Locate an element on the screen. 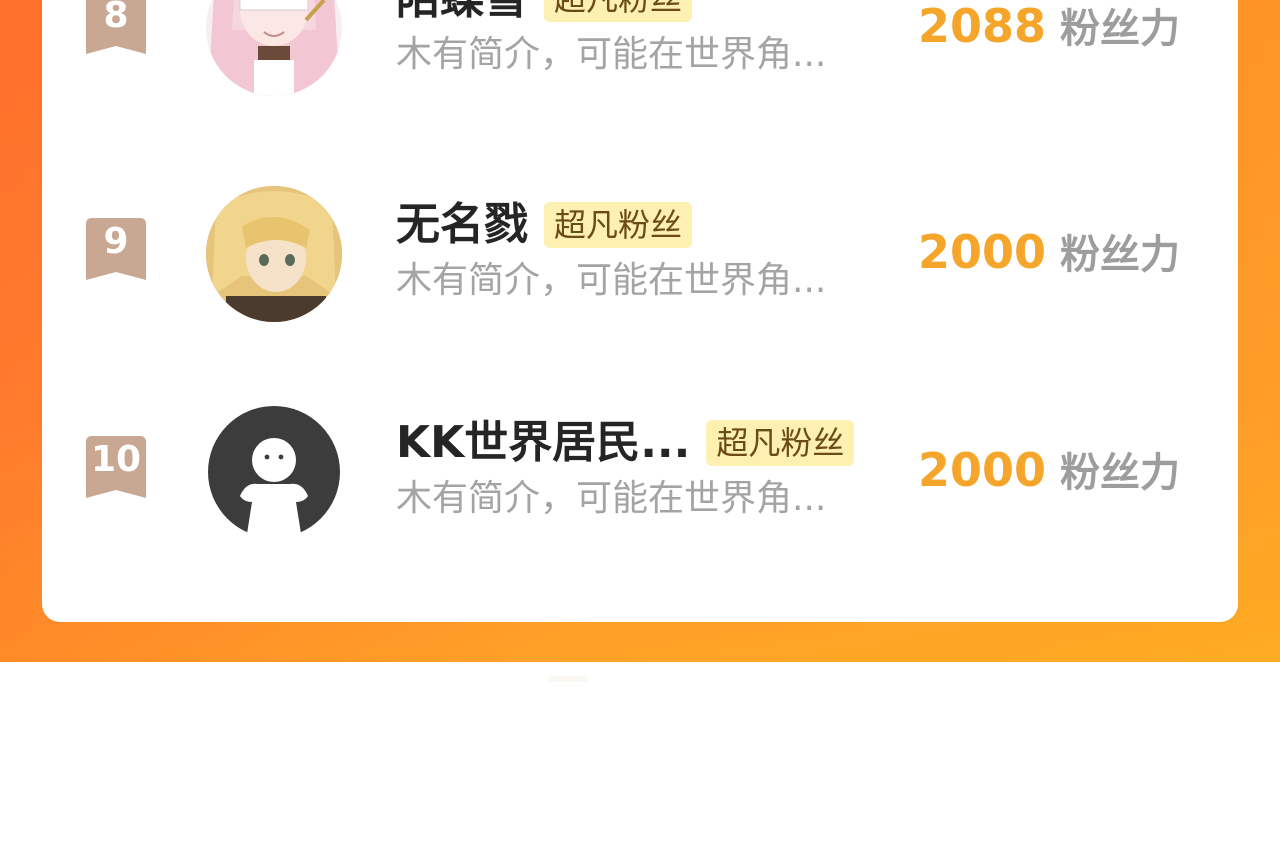 The image size is (1280, 864). rank-number: 9 is located at coordinates (116, 241).